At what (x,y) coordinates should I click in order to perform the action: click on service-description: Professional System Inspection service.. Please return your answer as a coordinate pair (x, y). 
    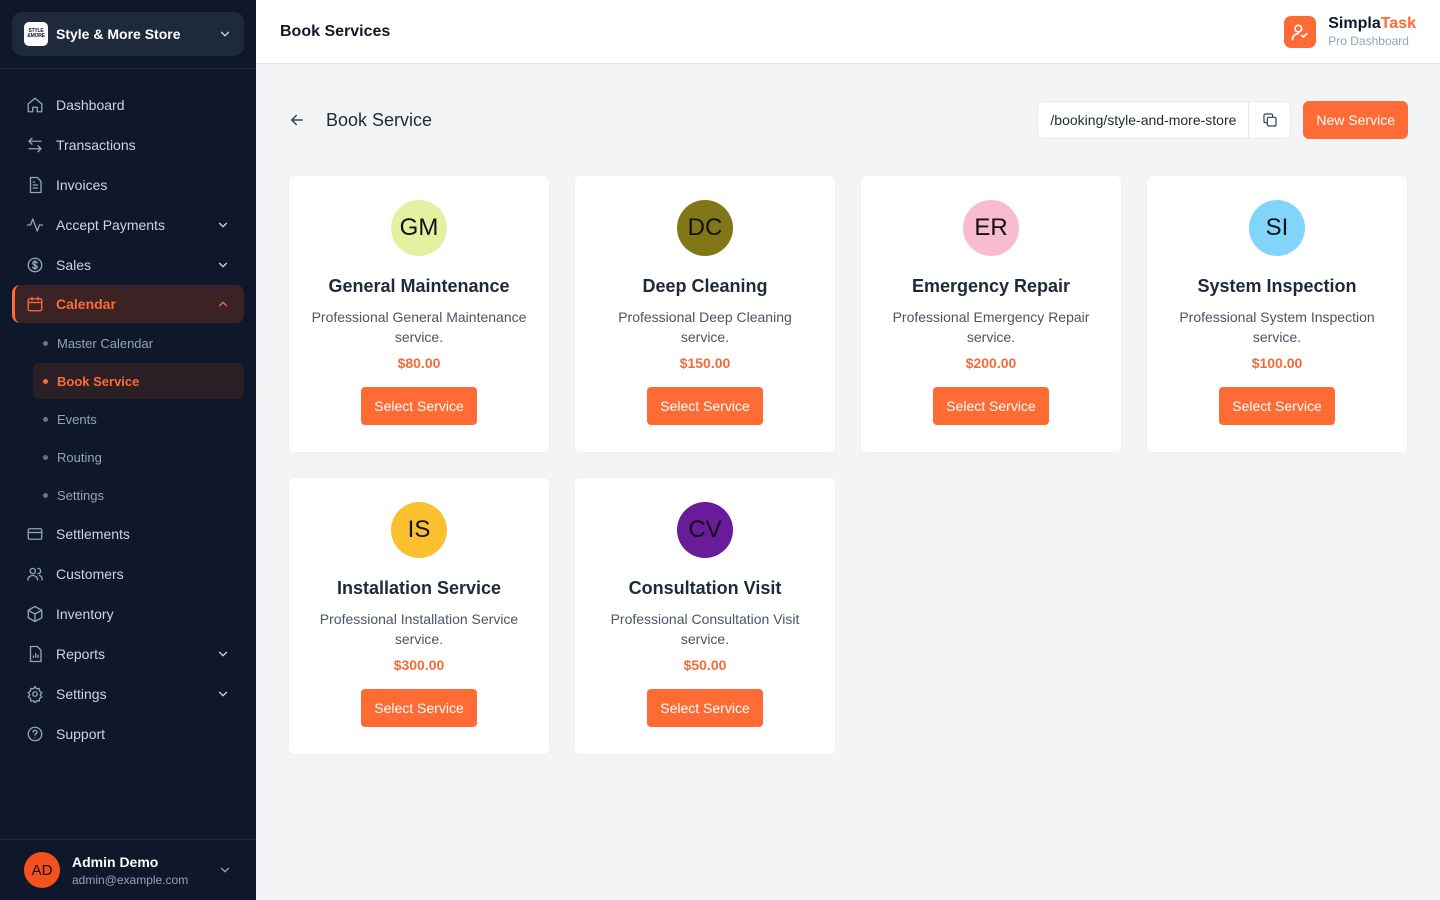
    Looking at the image, I should click on (1277, 327).